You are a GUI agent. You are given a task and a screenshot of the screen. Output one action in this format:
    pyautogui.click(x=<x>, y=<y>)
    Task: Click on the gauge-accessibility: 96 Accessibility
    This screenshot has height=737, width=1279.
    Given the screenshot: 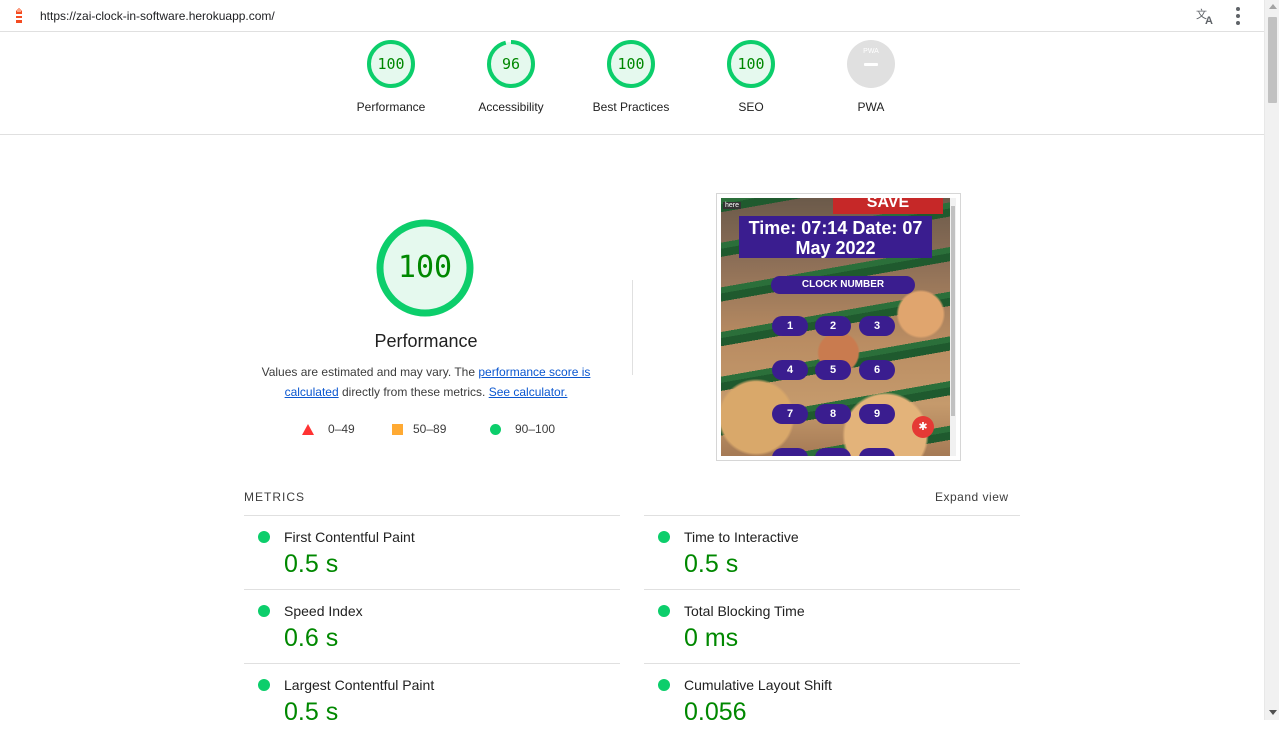 What is the action you would take?
    pyautogui.click(x=511, y=77)
    